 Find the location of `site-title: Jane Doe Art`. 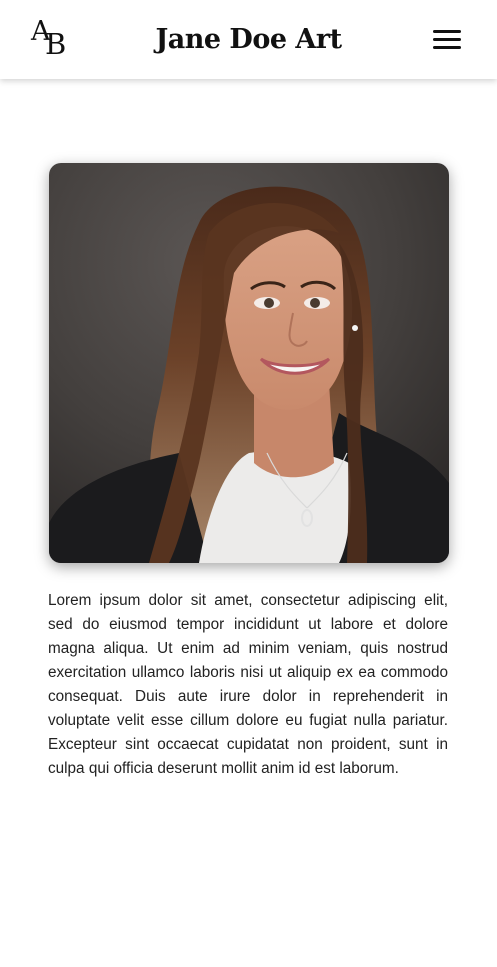

site-title: Jane Doe Art is located at coordinates (248, 39).